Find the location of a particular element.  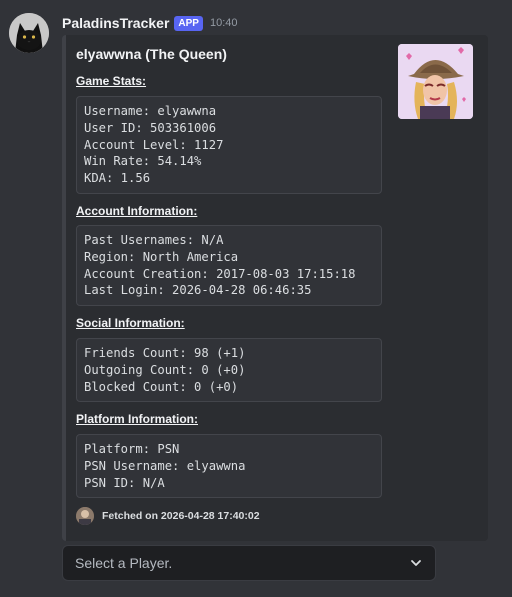

game-stats-line: Username: elyawwna is located at coordinates (150, 111).